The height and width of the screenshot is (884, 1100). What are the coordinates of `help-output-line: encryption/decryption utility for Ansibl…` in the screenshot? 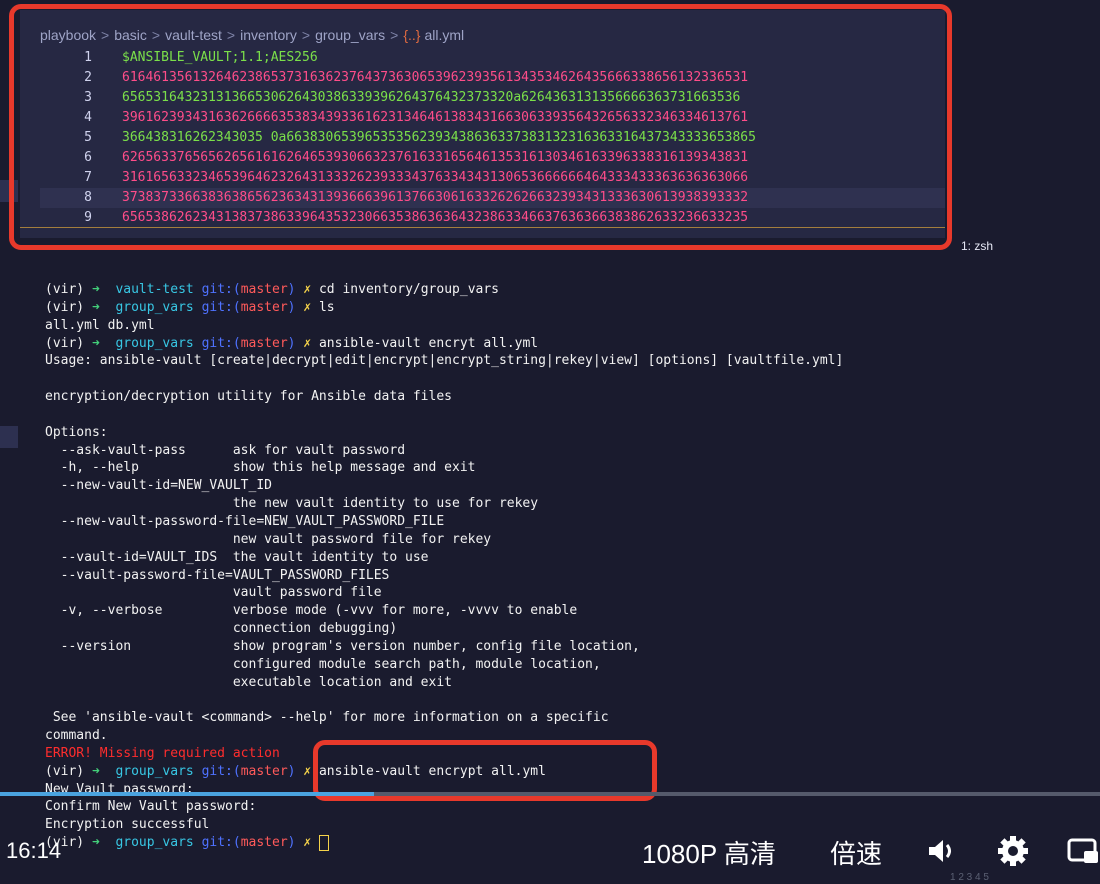 It's located at (248, 397).